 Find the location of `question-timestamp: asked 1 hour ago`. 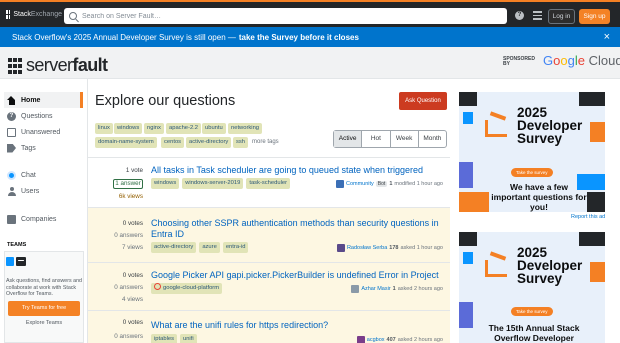

question-timestamp: asked 1 hour ago is located at coordinates (421, 248).